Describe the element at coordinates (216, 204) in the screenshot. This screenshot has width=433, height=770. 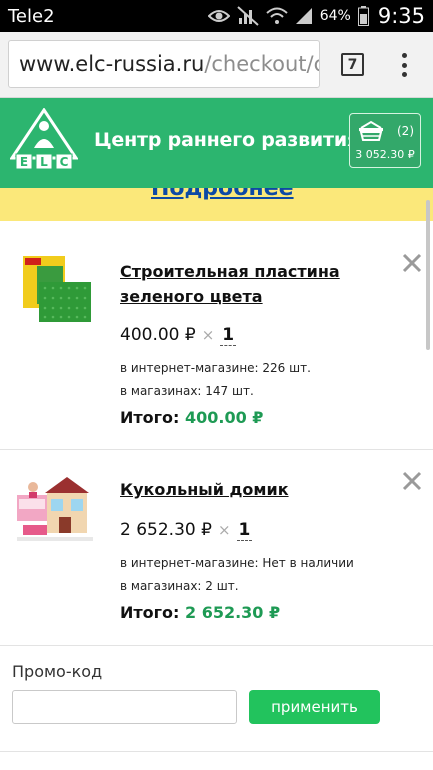
I see `promo-banner: Подробнее` at that location.